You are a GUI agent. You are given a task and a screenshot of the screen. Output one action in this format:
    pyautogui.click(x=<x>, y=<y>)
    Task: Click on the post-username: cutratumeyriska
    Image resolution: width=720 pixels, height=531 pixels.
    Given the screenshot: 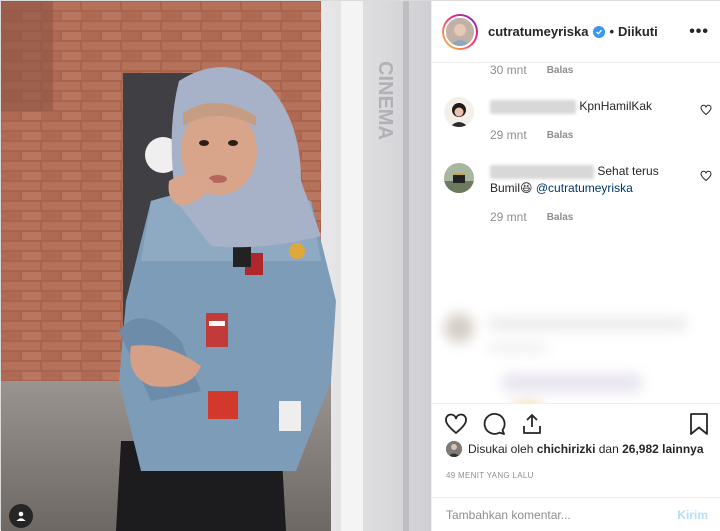 What is the action you would take?
    pyautogui.click(x=538, y=31)
    